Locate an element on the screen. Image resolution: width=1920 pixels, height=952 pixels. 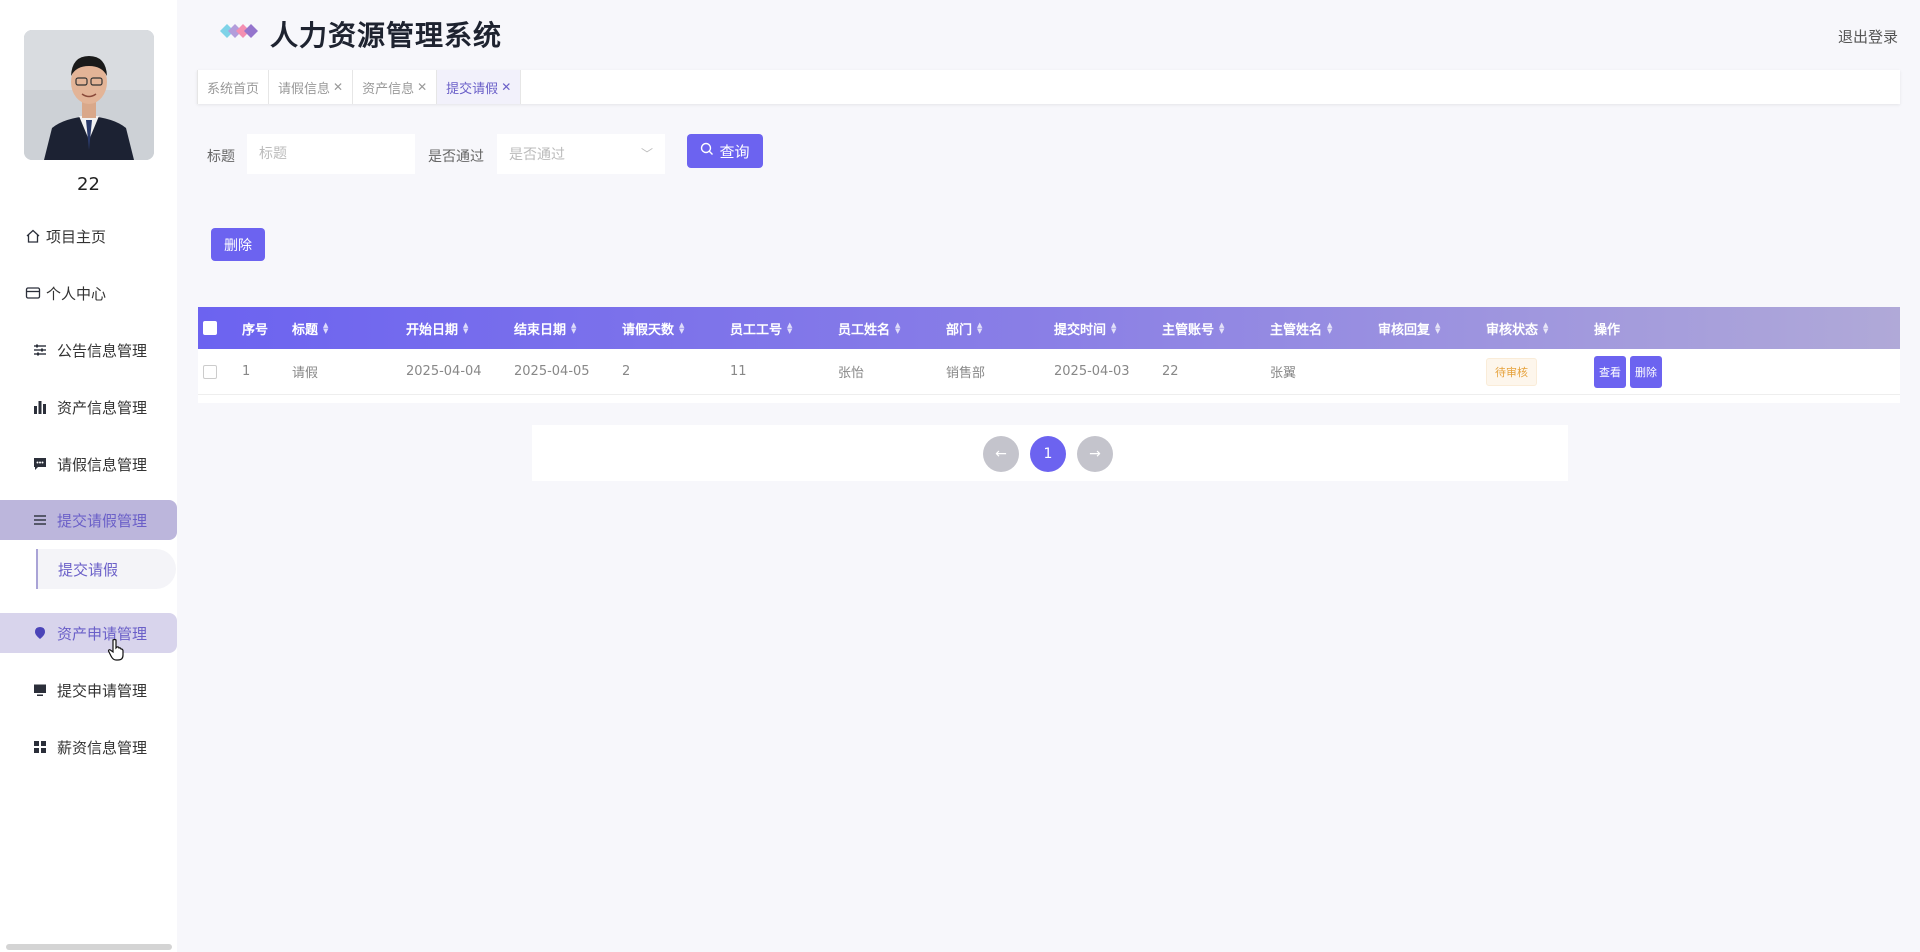
next-page-button: → is located at coordinates (1095, 454).